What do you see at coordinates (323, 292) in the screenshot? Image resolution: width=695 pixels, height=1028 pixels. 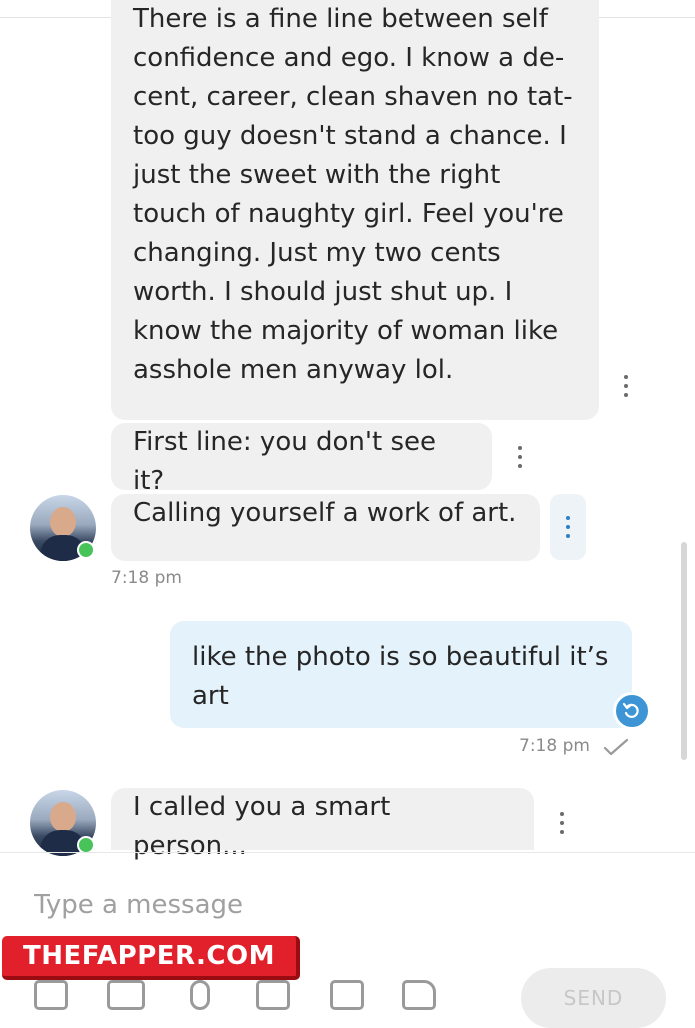 I see `message-line: worth. I should just shut up. I` at bounding box center [323, 292].